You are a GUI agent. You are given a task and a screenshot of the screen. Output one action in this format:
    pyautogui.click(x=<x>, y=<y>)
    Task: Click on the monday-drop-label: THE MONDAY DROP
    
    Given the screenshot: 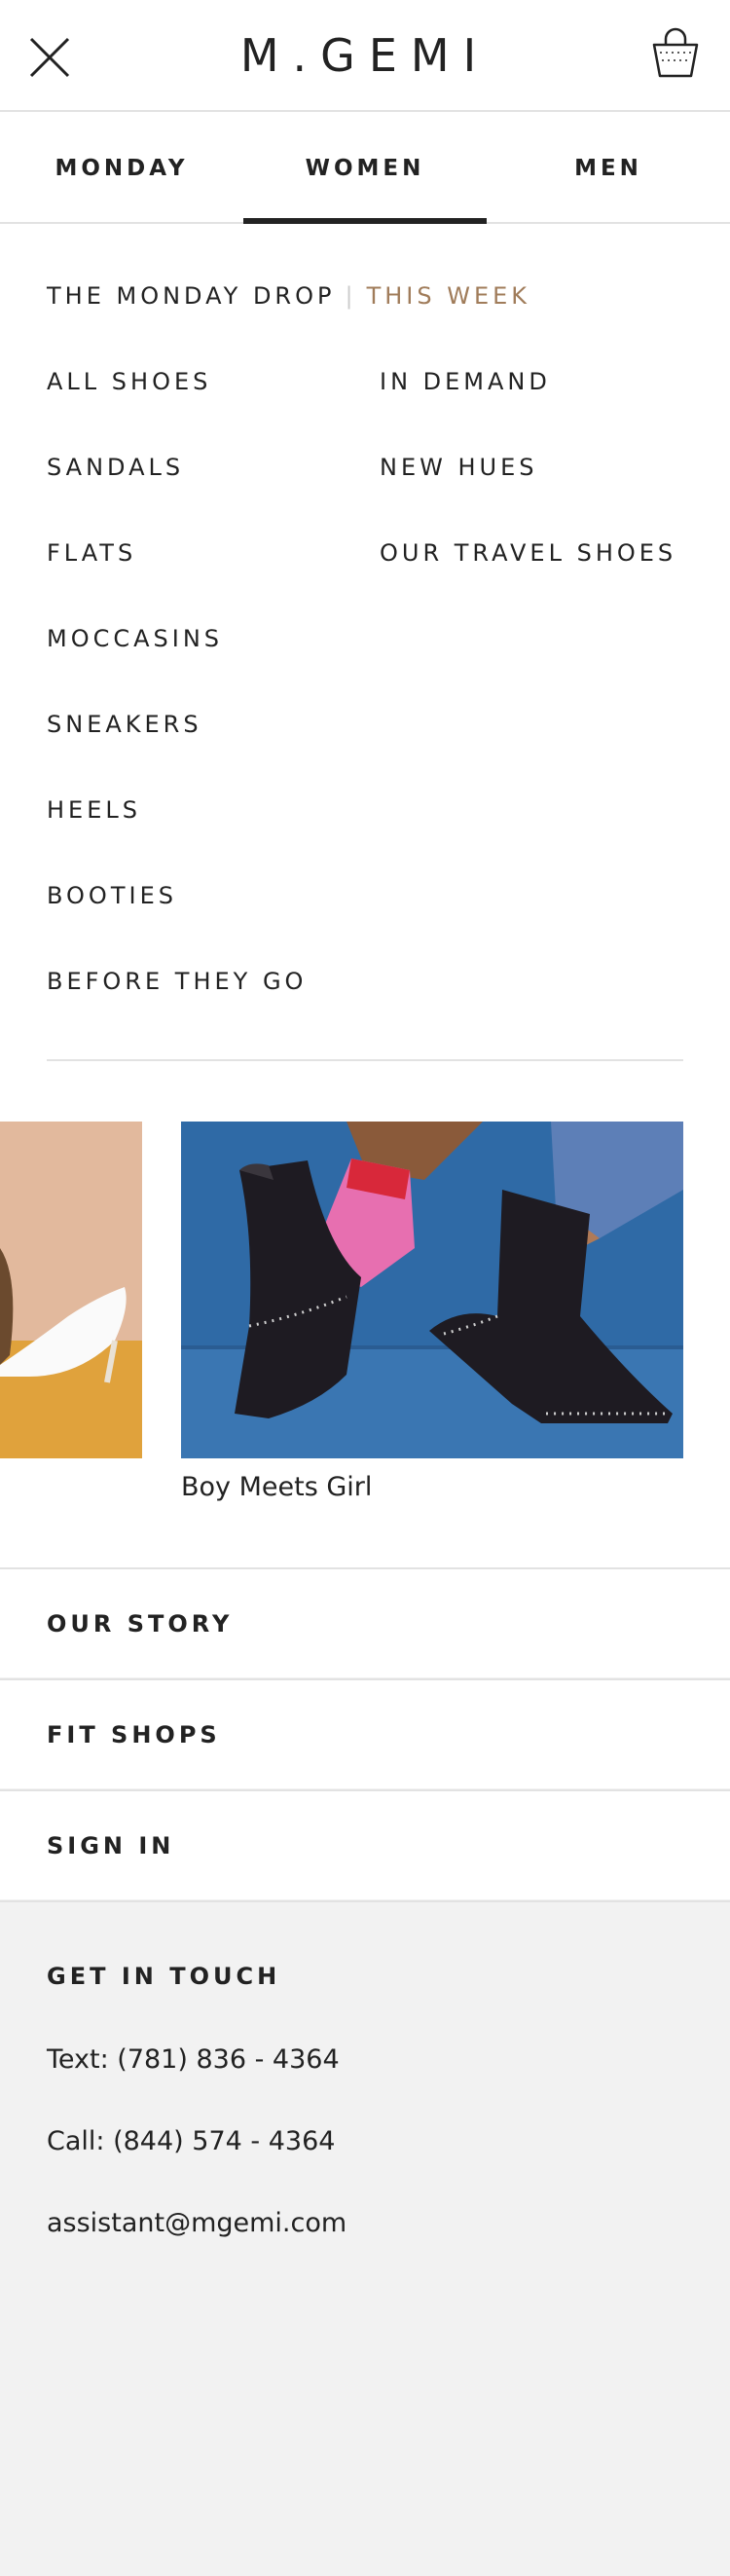 What is the action you would take?
    pyautogui.click(x=192, y=296)
    